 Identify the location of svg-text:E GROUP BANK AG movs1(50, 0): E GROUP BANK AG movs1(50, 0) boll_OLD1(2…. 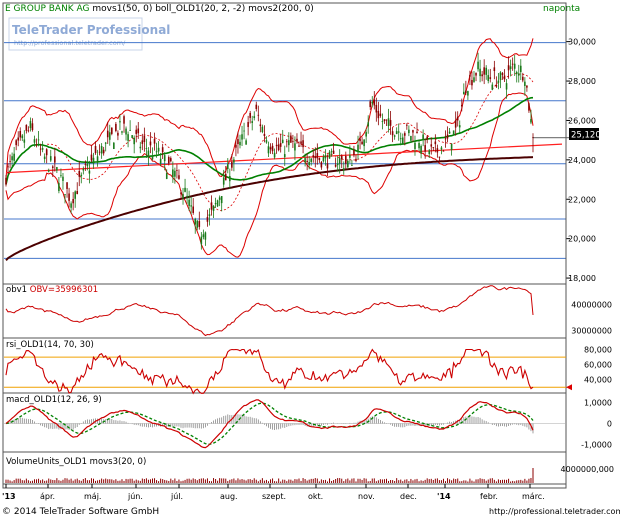
(159, 9).